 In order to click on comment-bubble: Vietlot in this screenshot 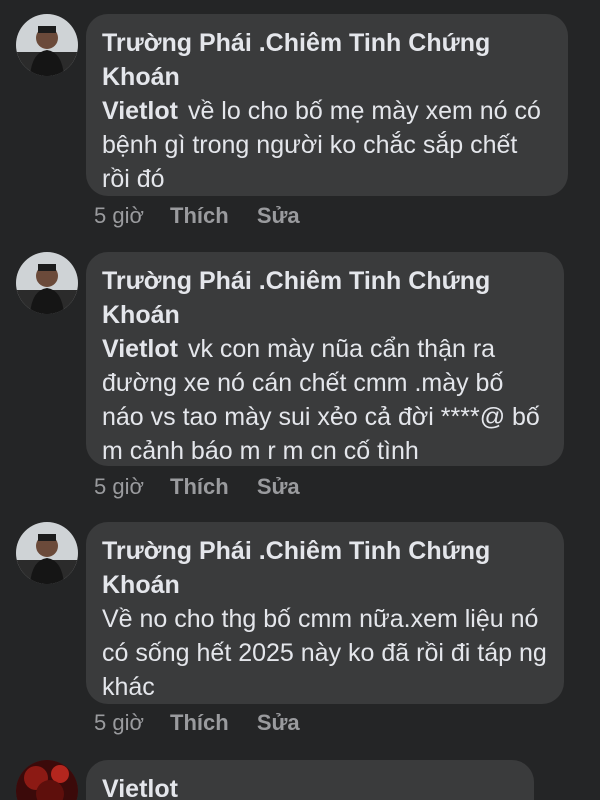, I will do `click(310, 780)`.